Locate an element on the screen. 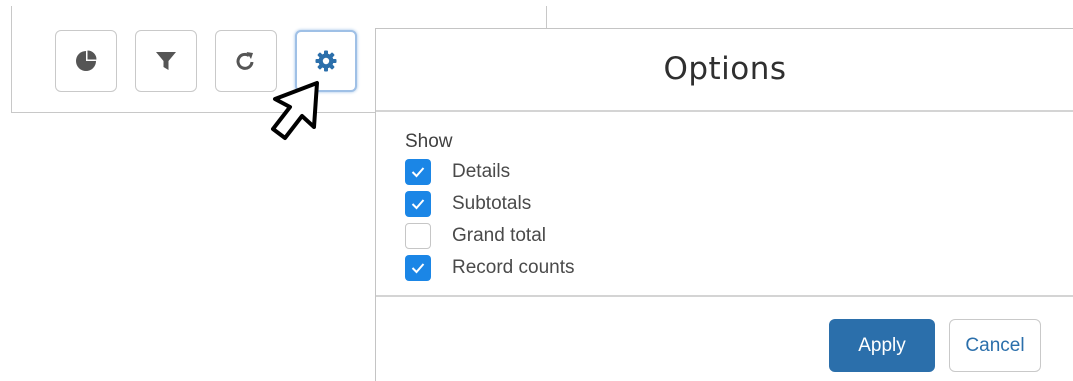  option-label: Grand total is located at coordinates (499, 235).